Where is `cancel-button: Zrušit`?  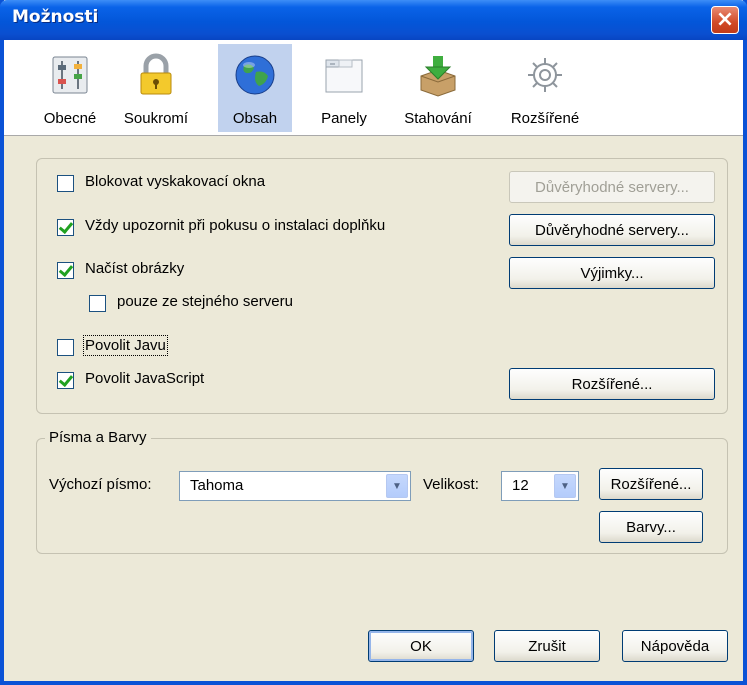
cancel-button: Zrušit is located at coordinates (547, 646).